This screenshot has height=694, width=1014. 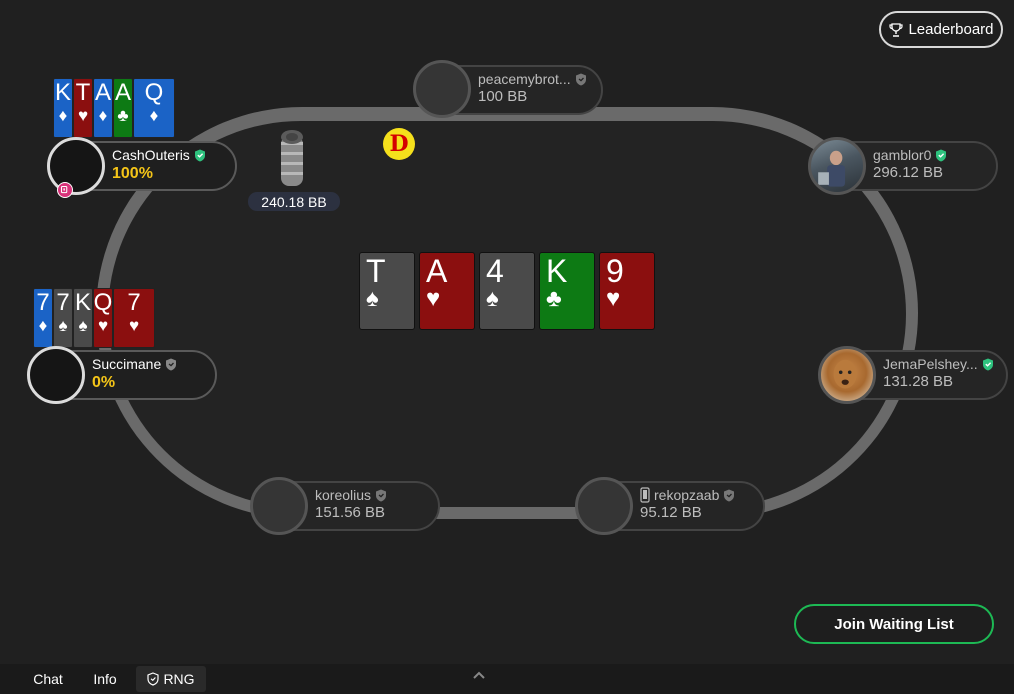 I want to click on leaderboard-button: Leaderboard, so click(x=941, y=29).